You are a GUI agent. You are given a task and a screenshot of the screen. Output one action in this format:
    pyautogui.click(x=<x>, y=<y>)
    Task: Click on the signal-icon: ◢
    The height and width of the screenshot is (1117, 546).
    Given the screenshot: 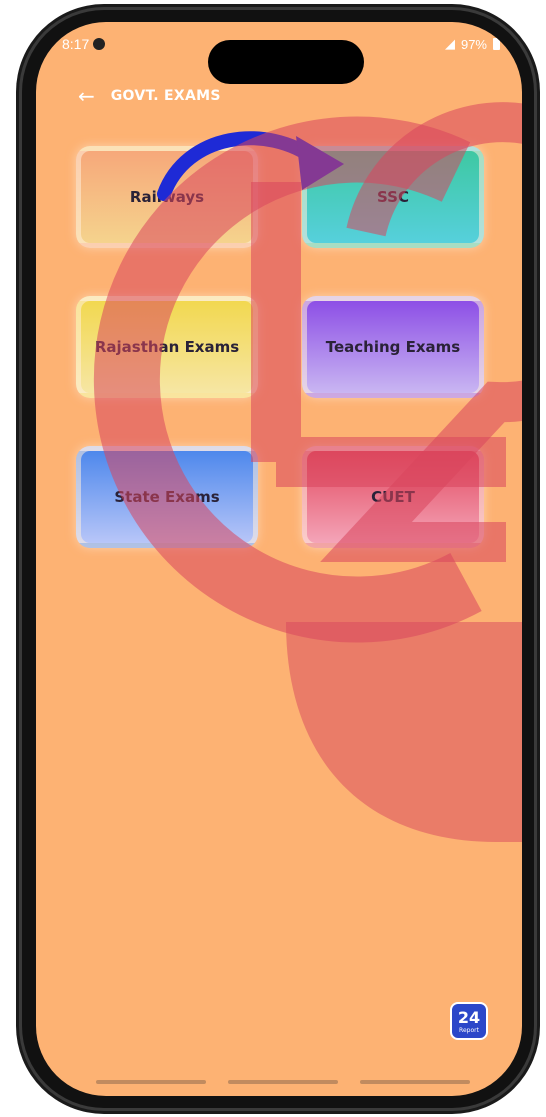 What is the action you would take?
    pyautogui.click(x=449, y=43)
    